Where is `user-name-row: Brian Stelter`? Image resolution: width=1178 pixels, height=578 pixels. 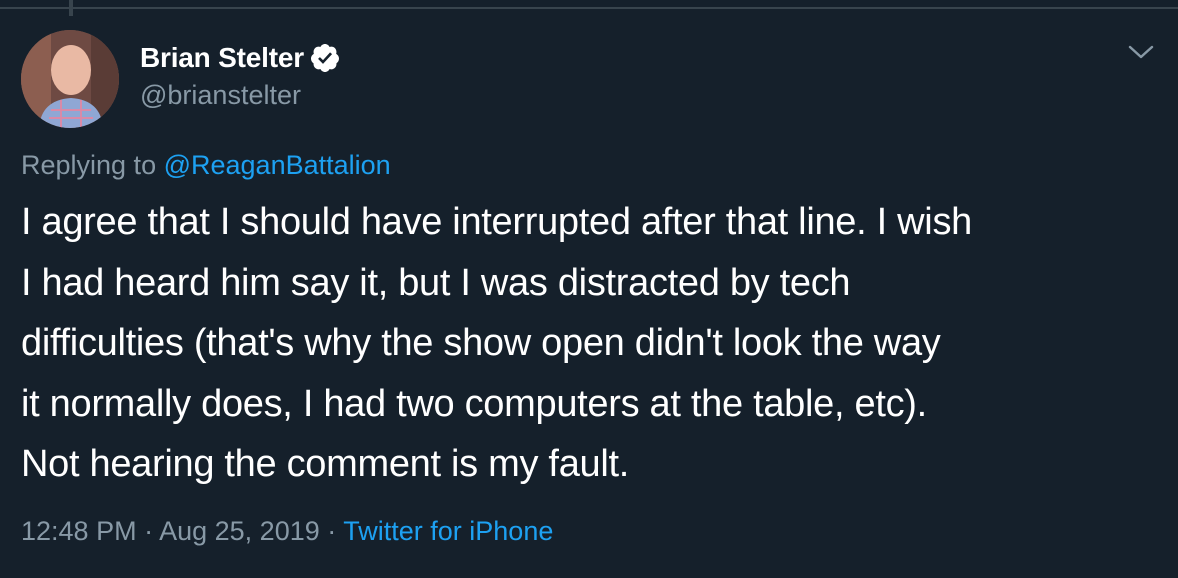
user-name-row: Brian Stelter is located at coordinates (240, 58).